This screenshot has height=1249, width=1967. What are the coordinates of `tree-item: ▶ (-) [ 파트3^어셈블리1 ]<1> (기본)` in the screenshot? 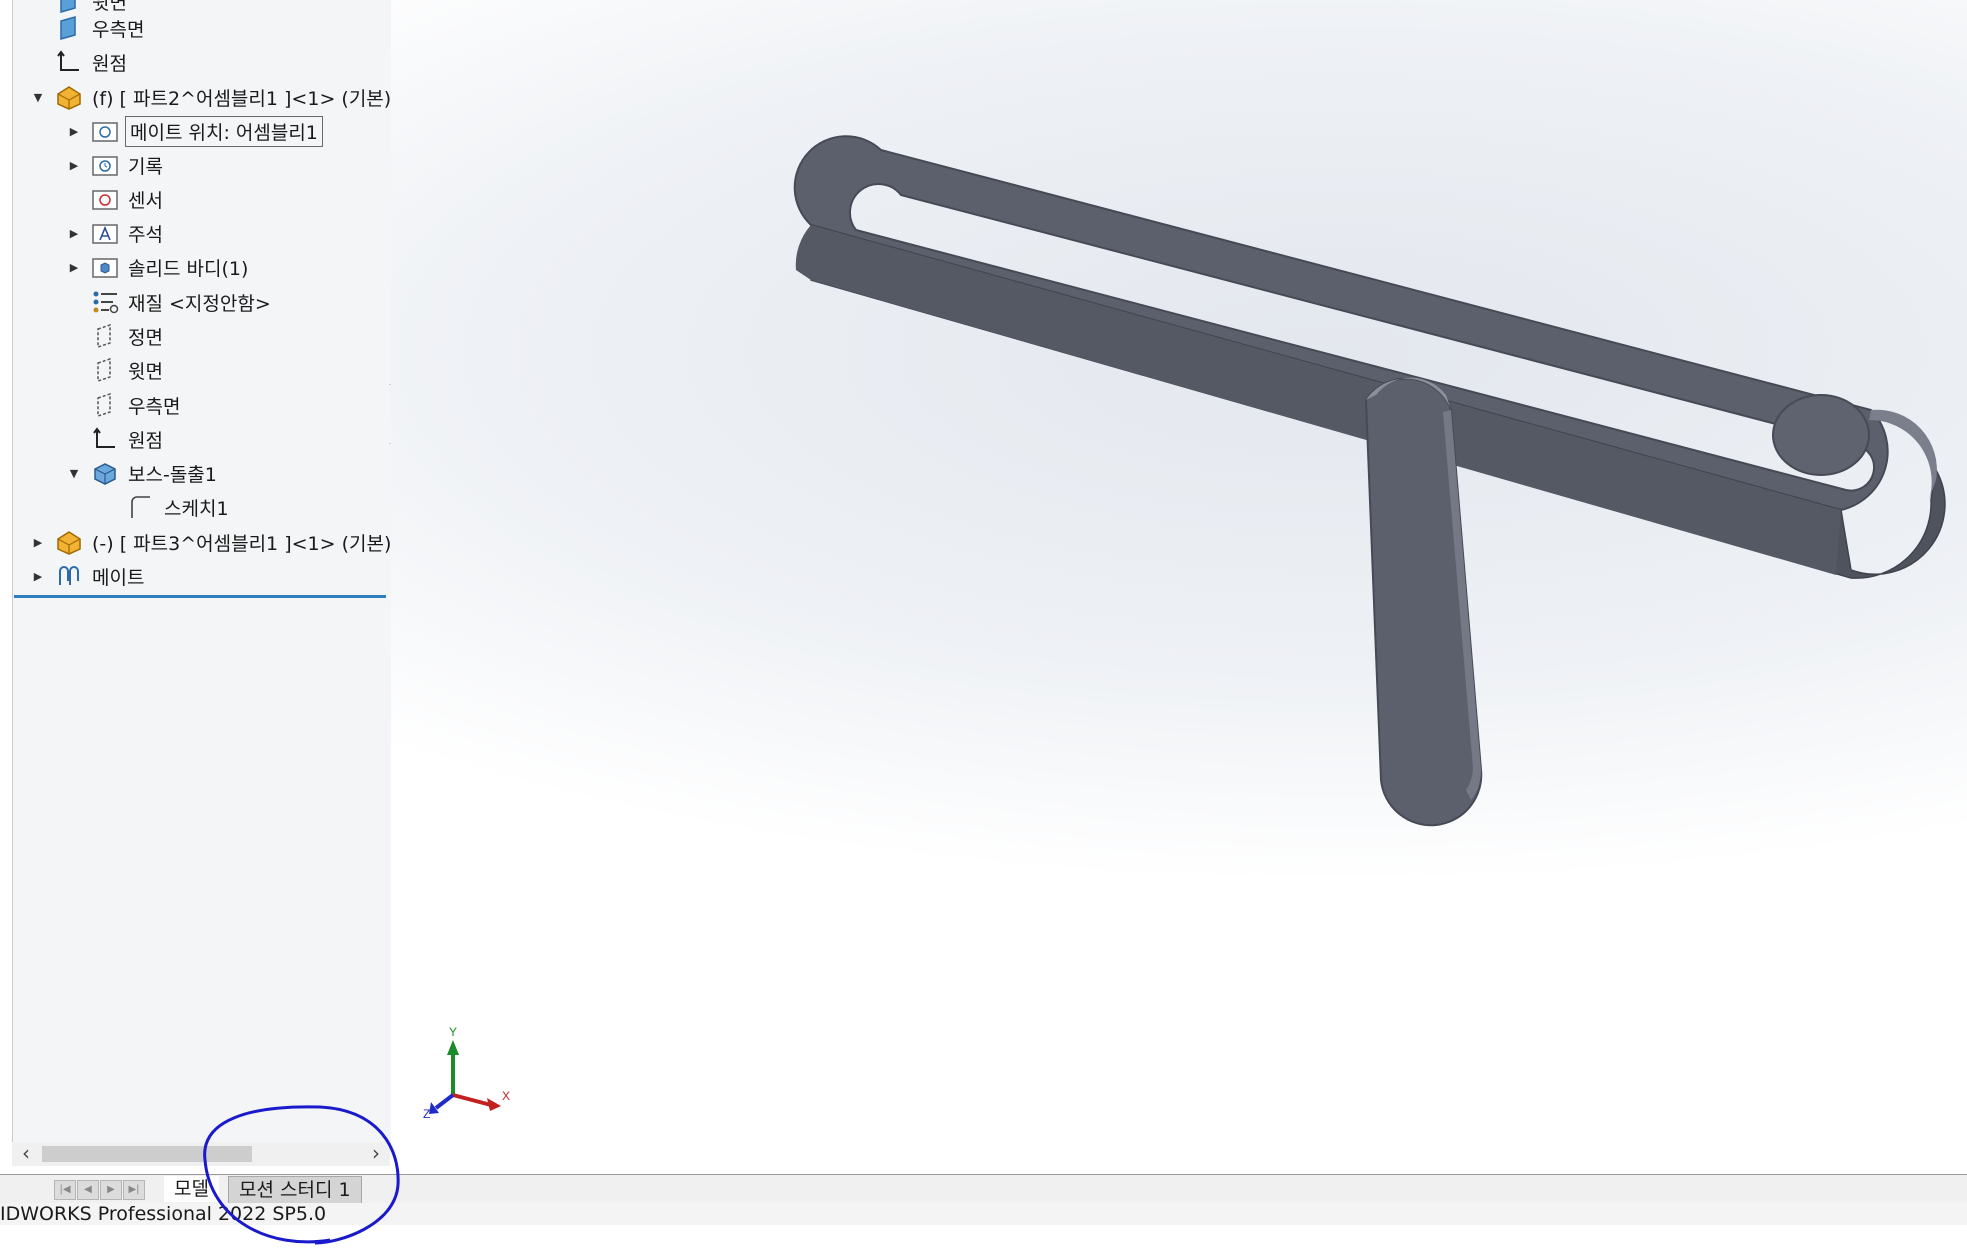 It's located at (211, 542).